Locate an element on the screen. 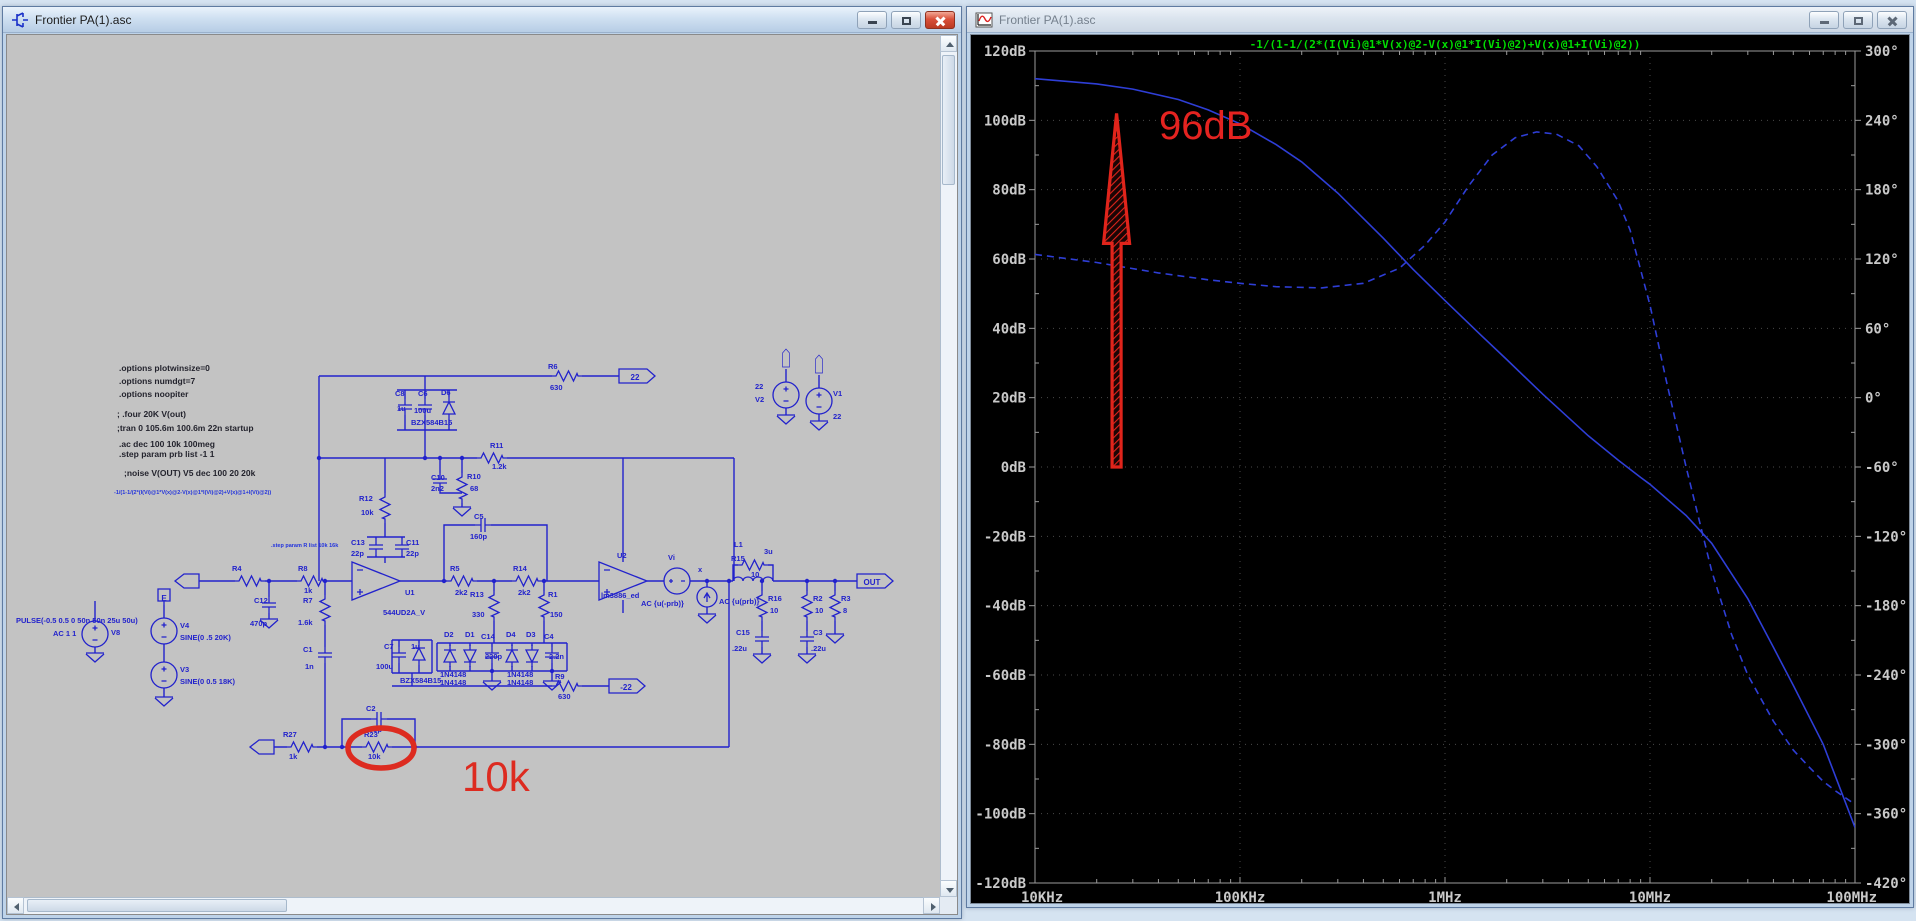 Image resolution: width=1916 pixels, height=921 pixels. schematic-label: C13 is located at coordinates (358, 542).